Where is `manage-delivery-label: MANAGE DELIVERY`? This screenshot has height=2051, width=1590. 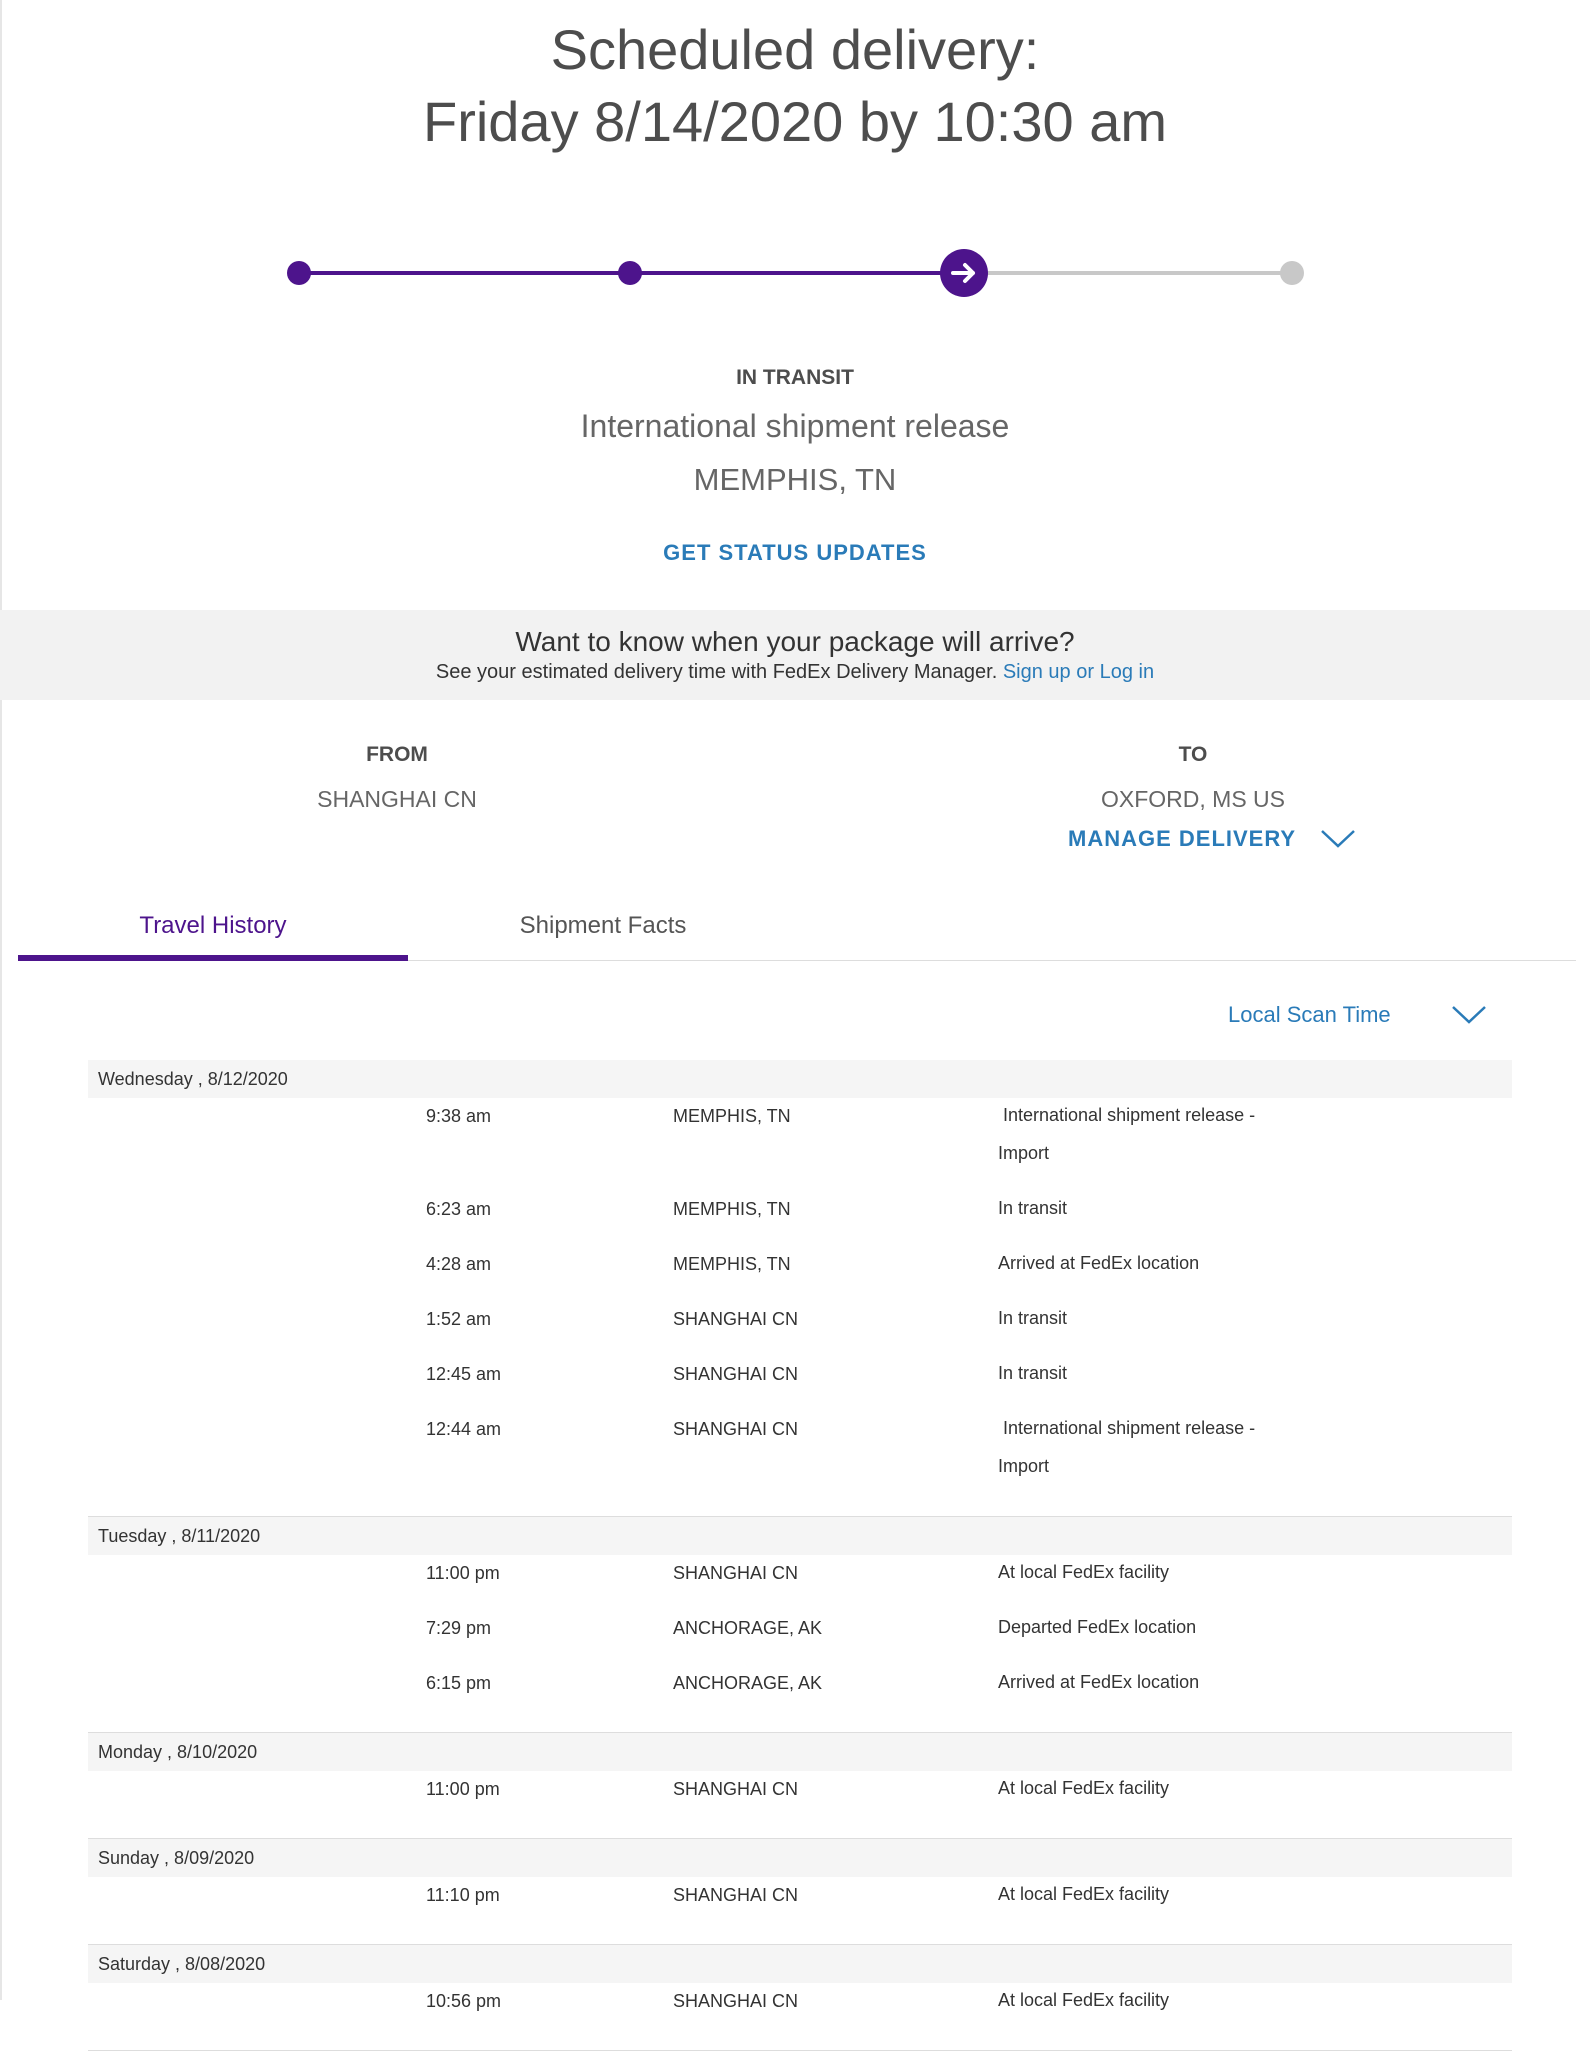 manage-delivery-label: MANAGE DELIVERY is located at coordinates (1182, 838).